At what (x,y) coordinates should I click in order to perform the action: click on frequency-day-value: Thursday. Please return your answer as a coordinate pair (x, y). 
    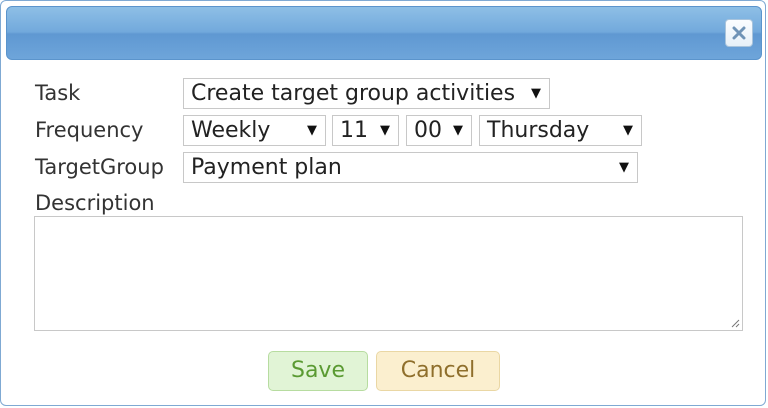
    Looking at the image, I should click on (538, 130).